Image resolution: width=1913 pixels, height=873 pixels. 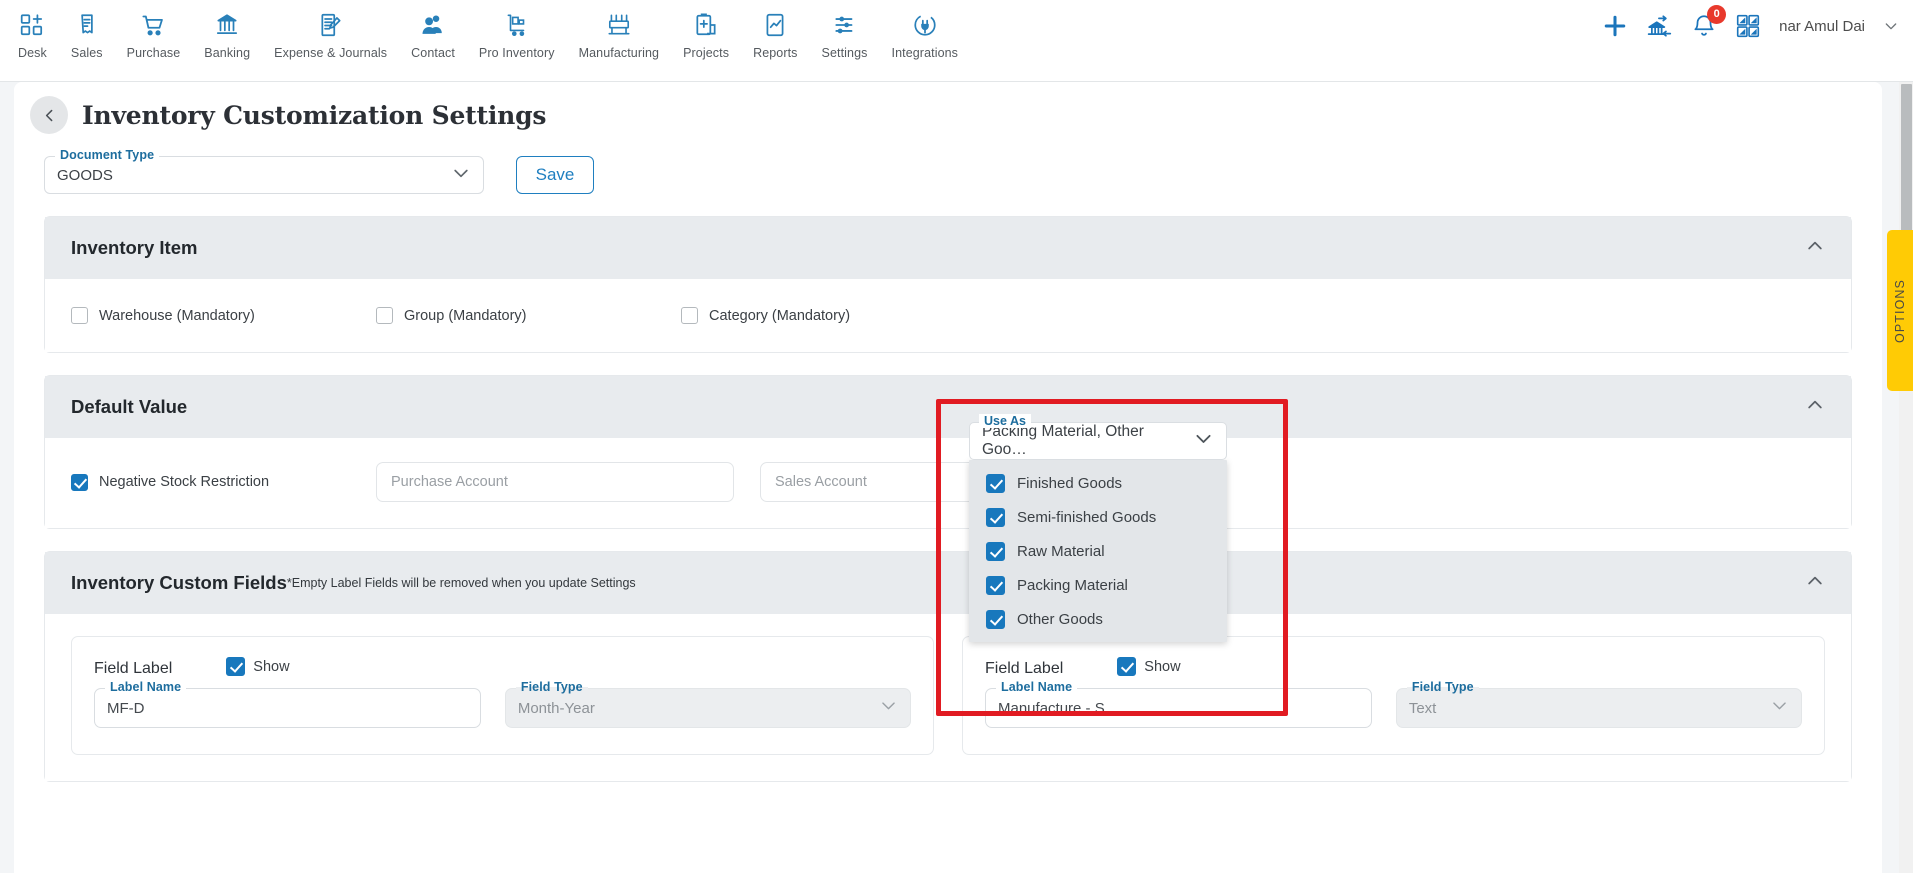 I want to click on show-label: Show, so click(x=1162, y=666).